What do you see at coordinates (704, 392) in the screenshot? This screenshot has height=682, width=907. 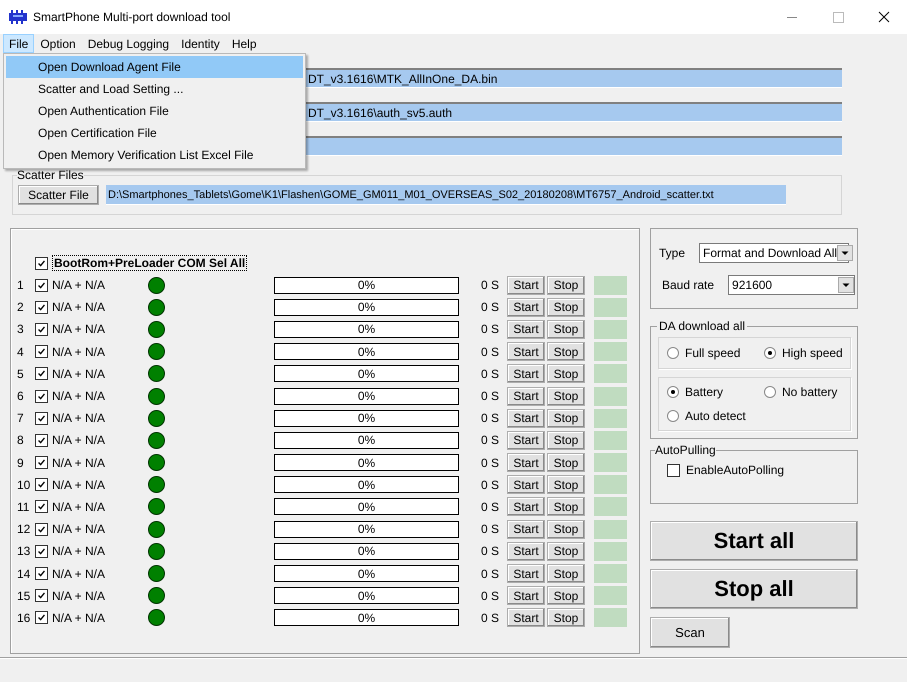 I see `radio-label: Battery` at bounding box center [704, 392].